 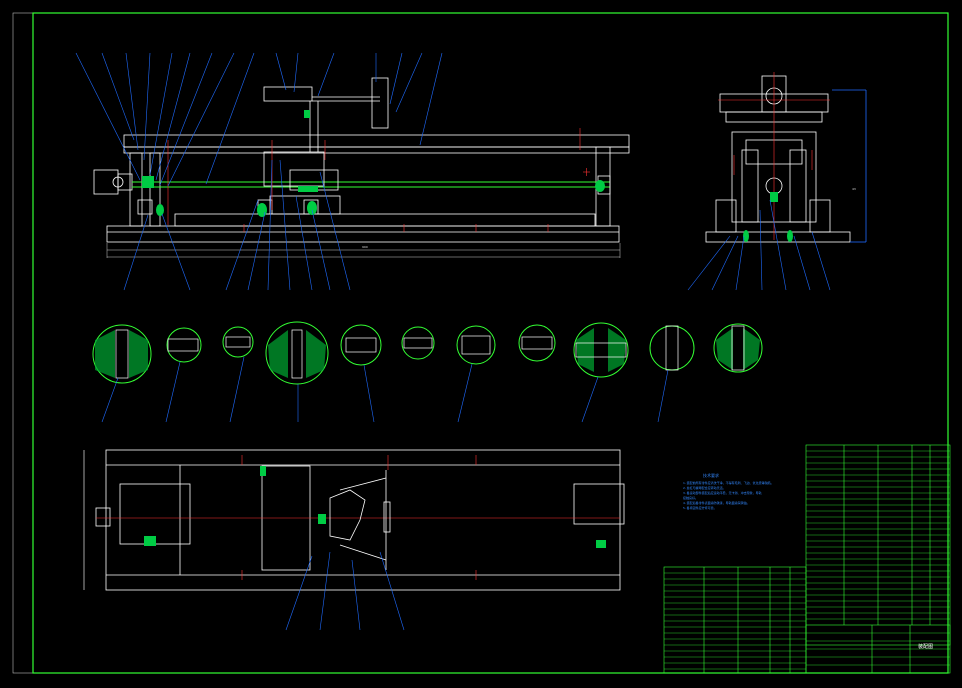 I want to click on plan-view-centerlines, so click(x=359, y=517).